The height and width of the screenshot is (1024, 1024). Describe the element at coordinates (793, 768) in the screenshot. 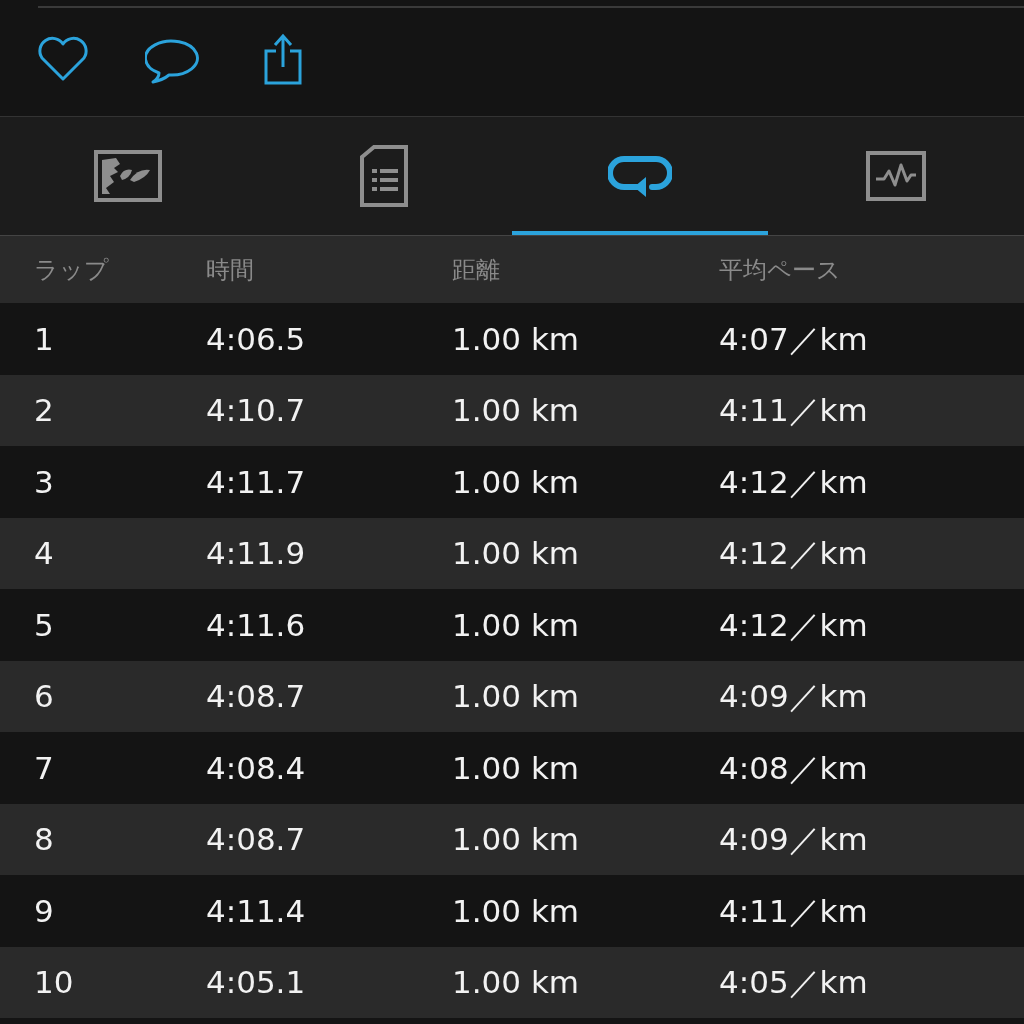

I see `table-cell-text: 4:08／km` at that location.